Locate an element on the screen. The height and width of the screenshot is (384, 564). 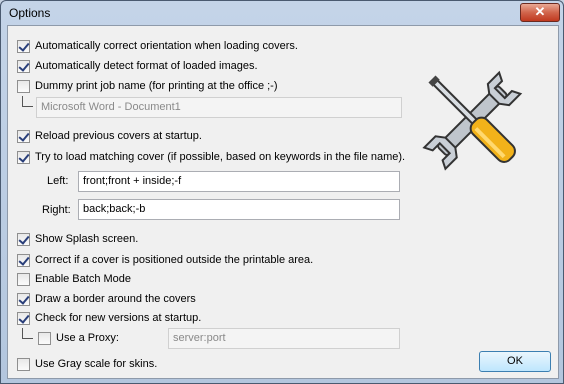
draw-border-checkbox is located at coordinates (23, 299).